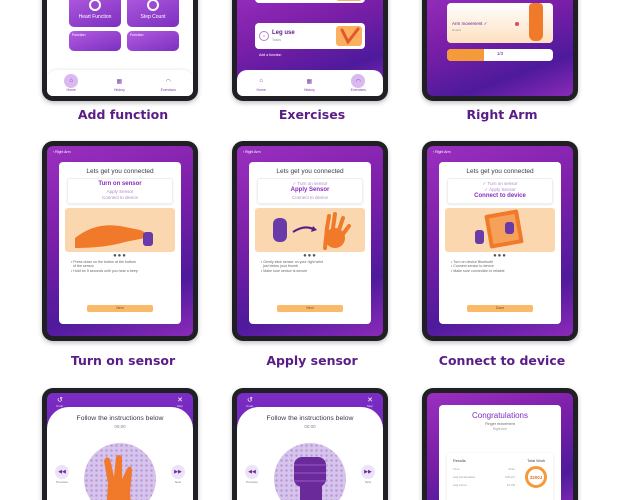  I want to click on progress-card: 1/3, so click(500, 55).